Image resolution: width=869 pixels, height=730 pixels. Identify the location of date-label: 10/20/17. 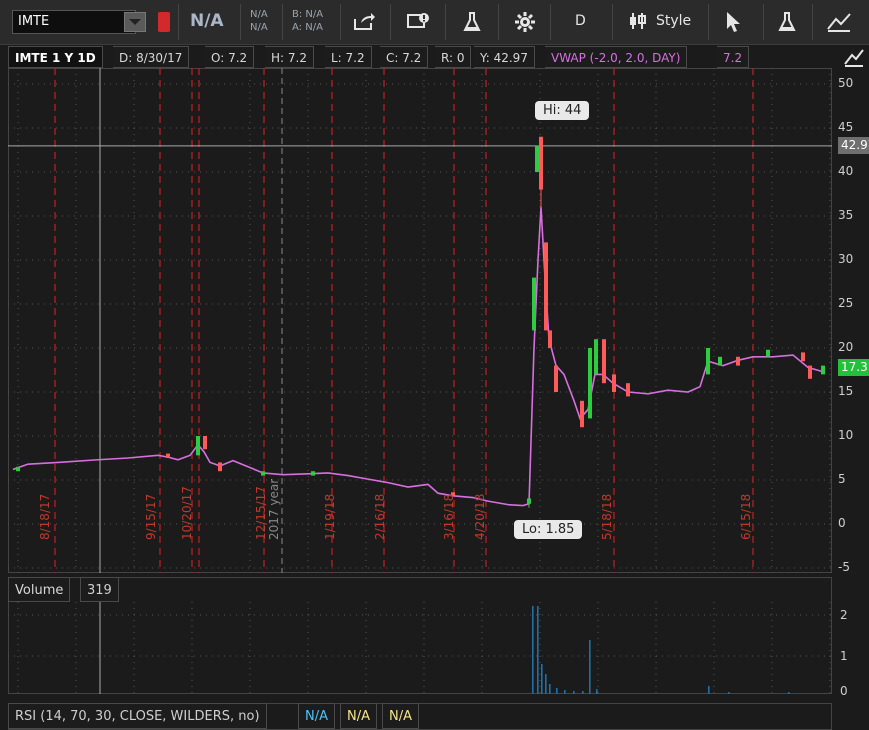
(187, 513).